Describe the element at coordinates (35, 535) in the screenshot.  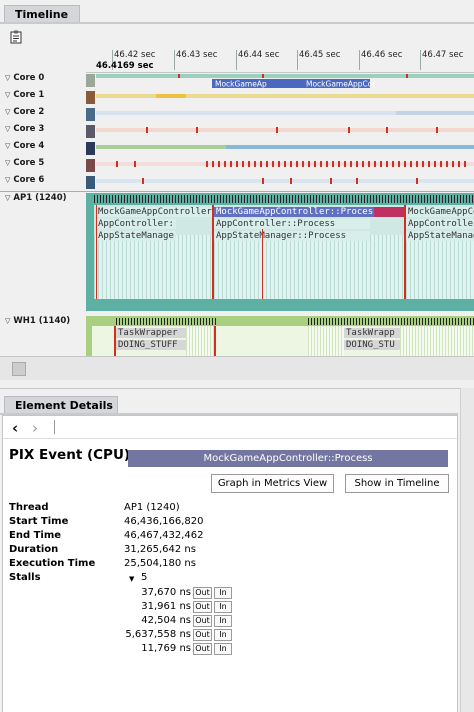
I see `prop-label-end-time: End Time` at that location.